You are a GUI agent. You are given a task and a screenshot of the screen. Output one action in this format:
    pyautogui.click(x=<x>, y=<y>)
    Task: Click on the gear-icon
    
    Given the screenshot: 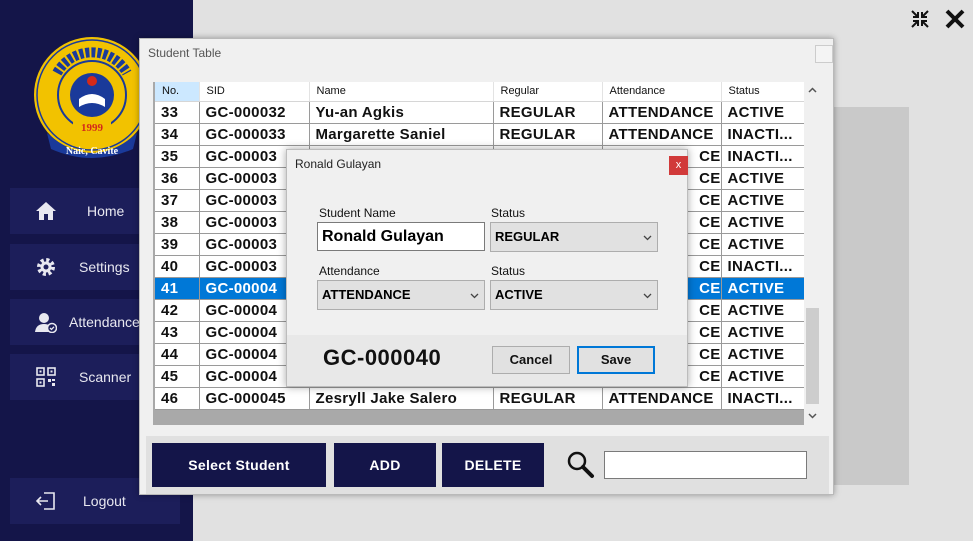 What is the action you would take?
    pyautogui.click(x=46, y=267)
    